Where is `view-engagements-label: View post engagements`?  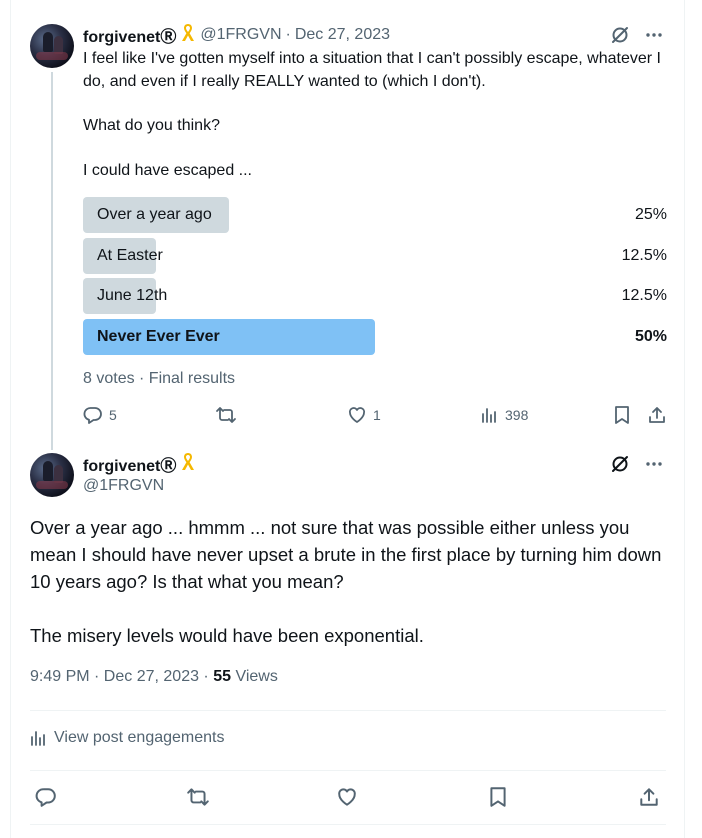
view-engagements-label: View post engagements is located at coordinates (139, 737).